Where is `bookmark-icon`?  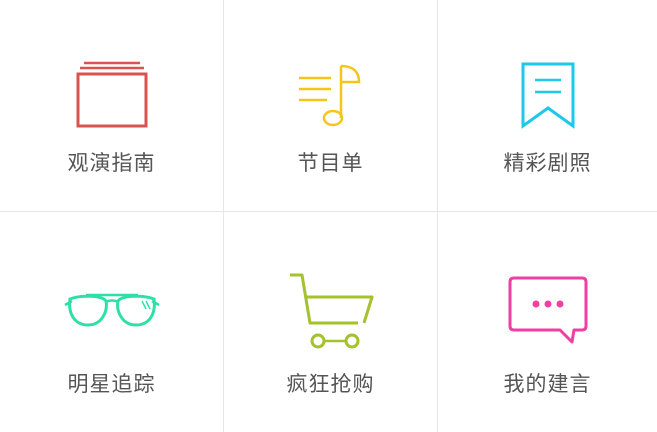
bookmark-icon is located at coordinates (548, 95).